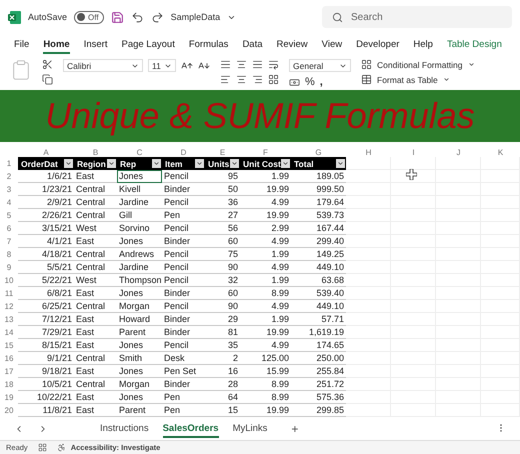 The width and height of the screenshot is (520, 454). I want to click on menu-tab: Table Design, so click(474, 45).